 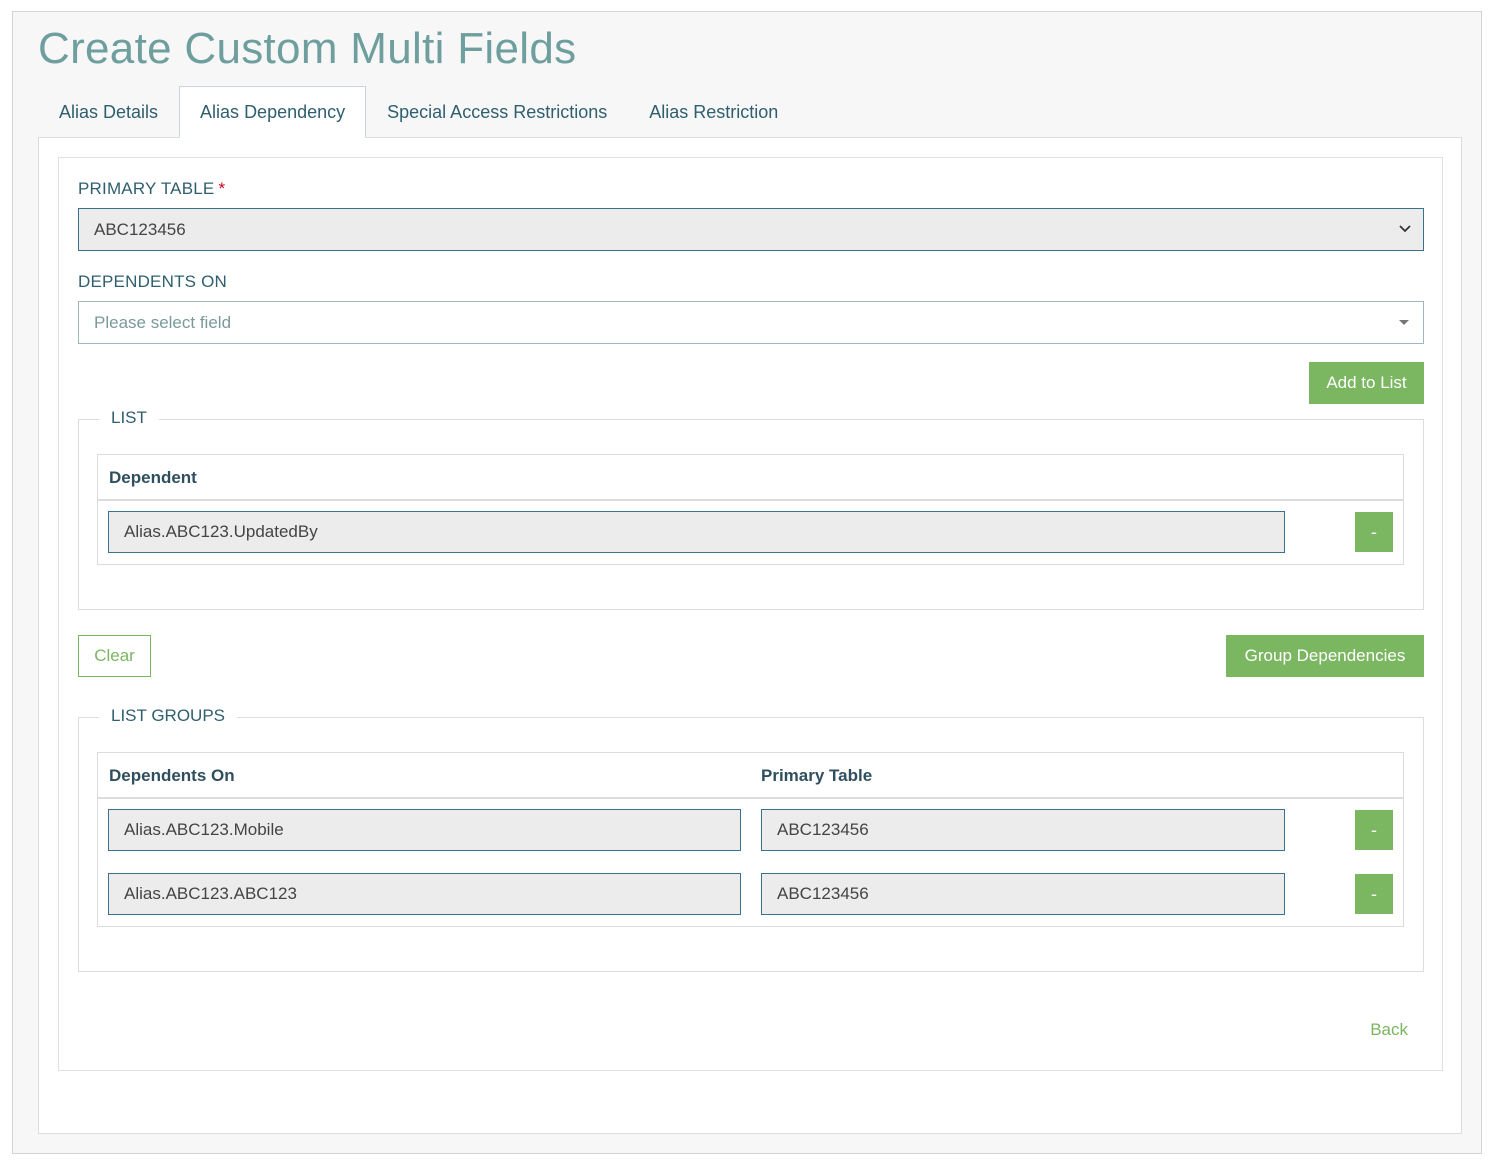 I want to click on tab-alias-dependency: Alias Dependency, so click(x=273, y=112).